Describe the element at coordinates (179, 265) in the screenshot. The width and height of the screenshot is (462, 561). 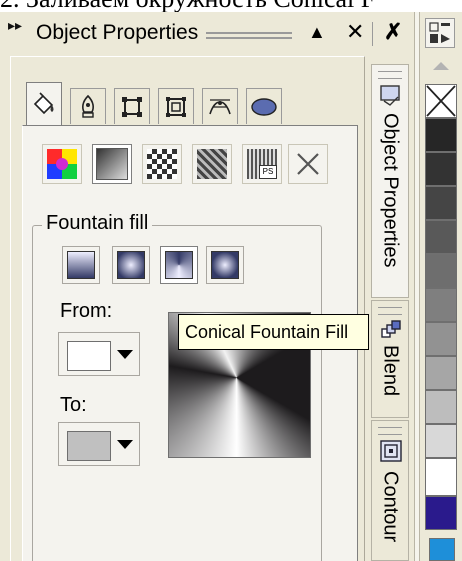
I see `conical-fill-style-button` at that location.